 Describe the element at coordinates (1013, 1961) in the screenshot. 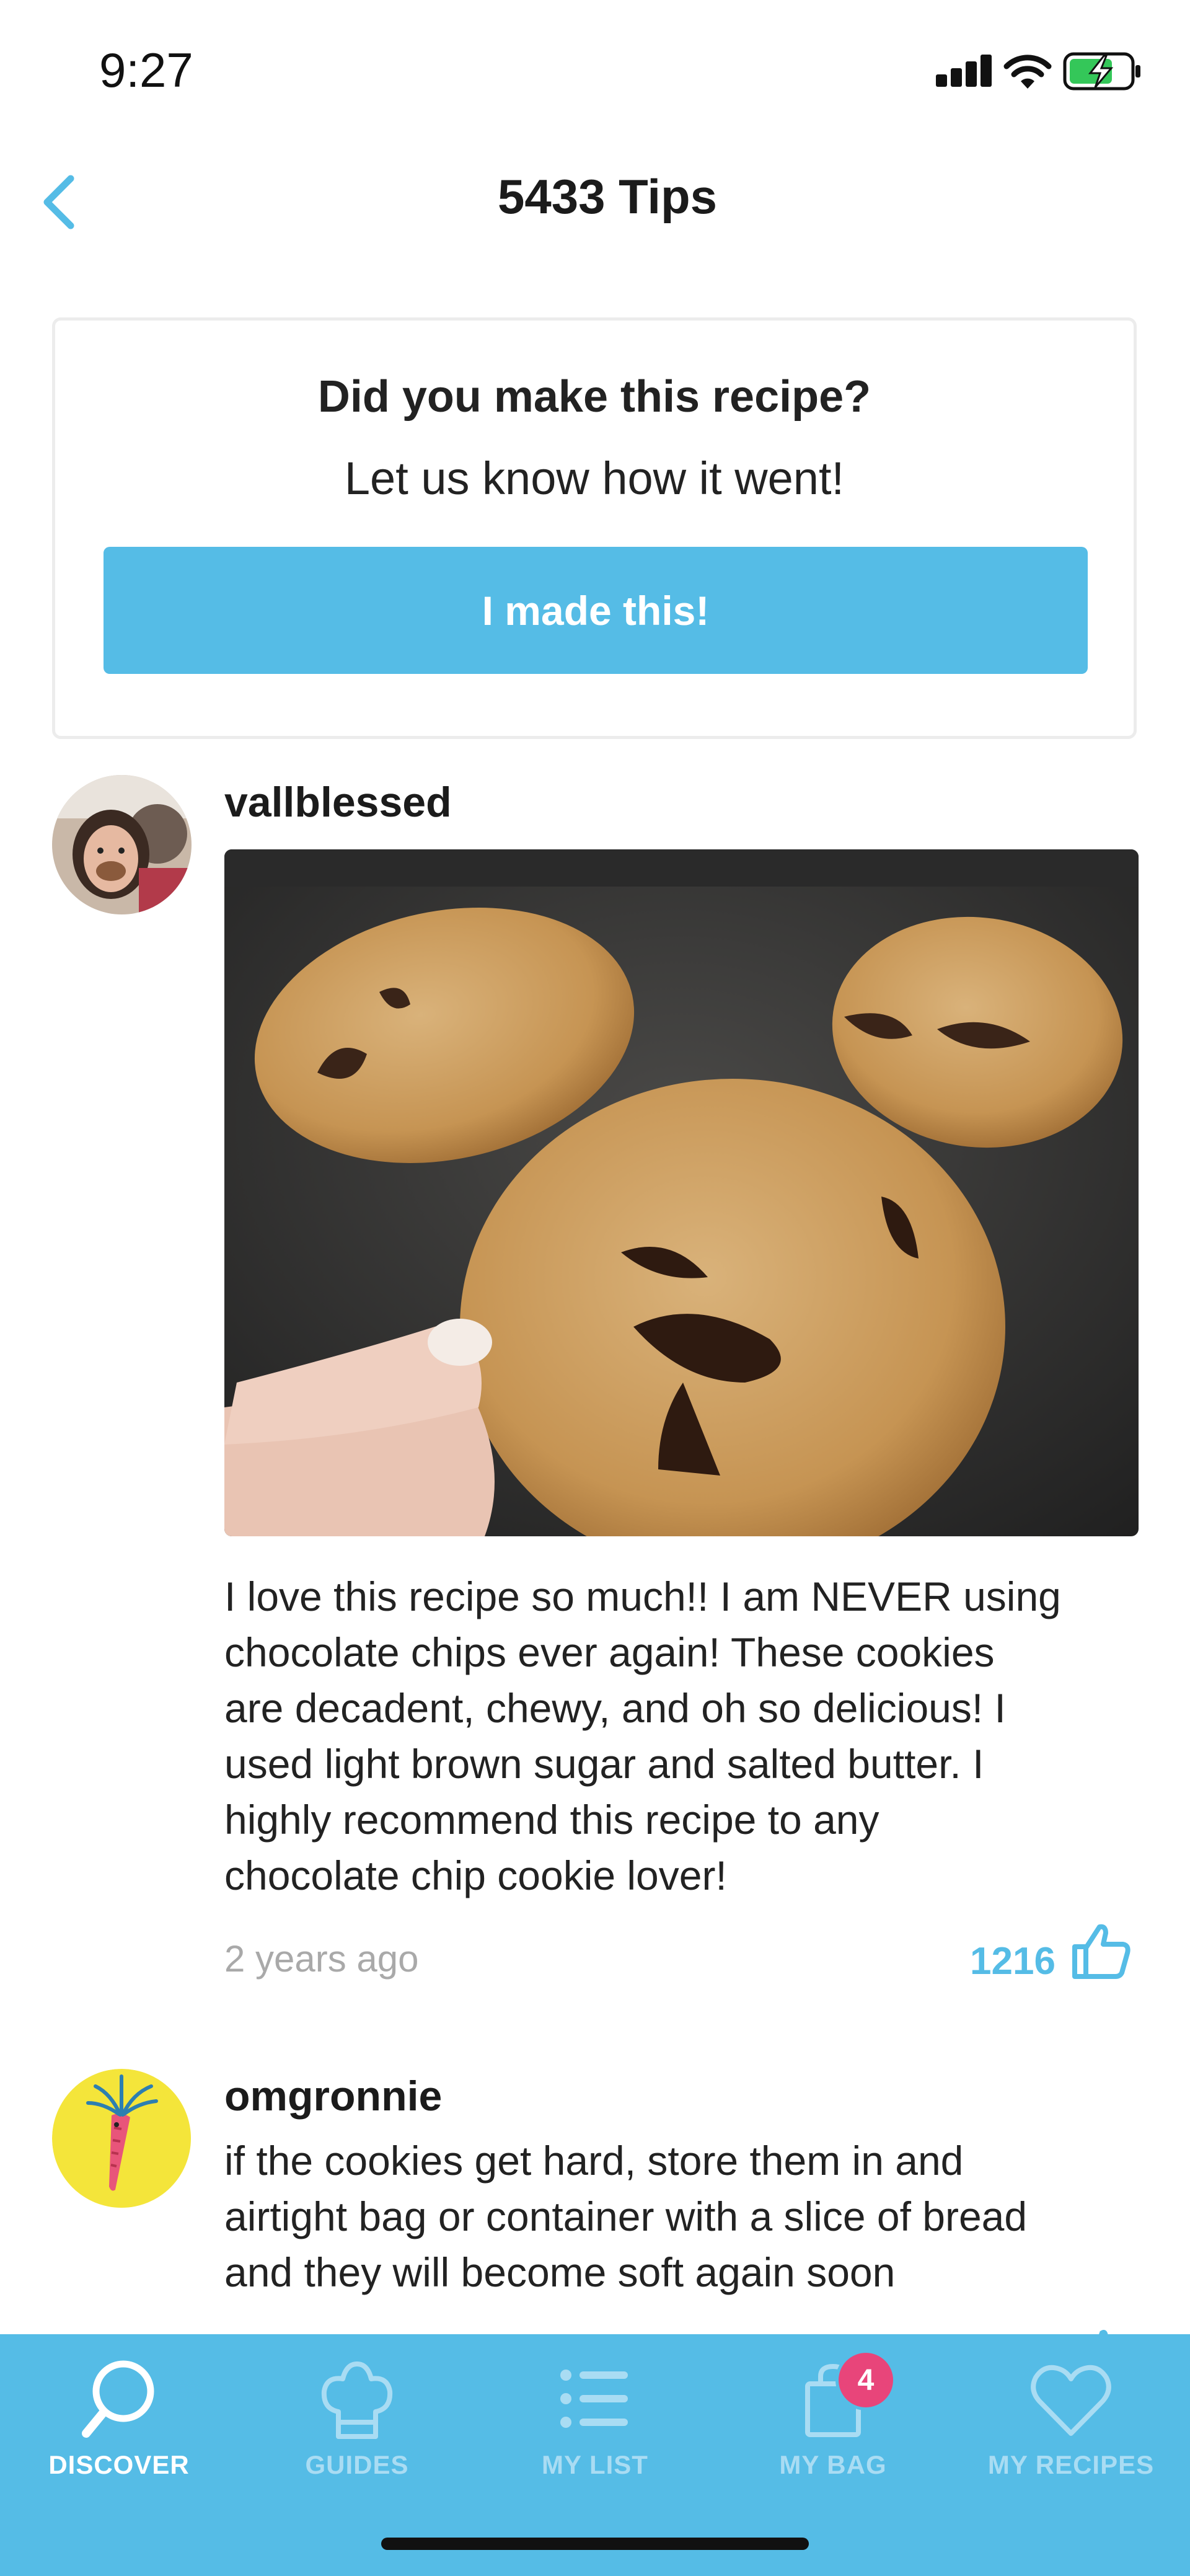

I see `like-count: 1216` at that location.